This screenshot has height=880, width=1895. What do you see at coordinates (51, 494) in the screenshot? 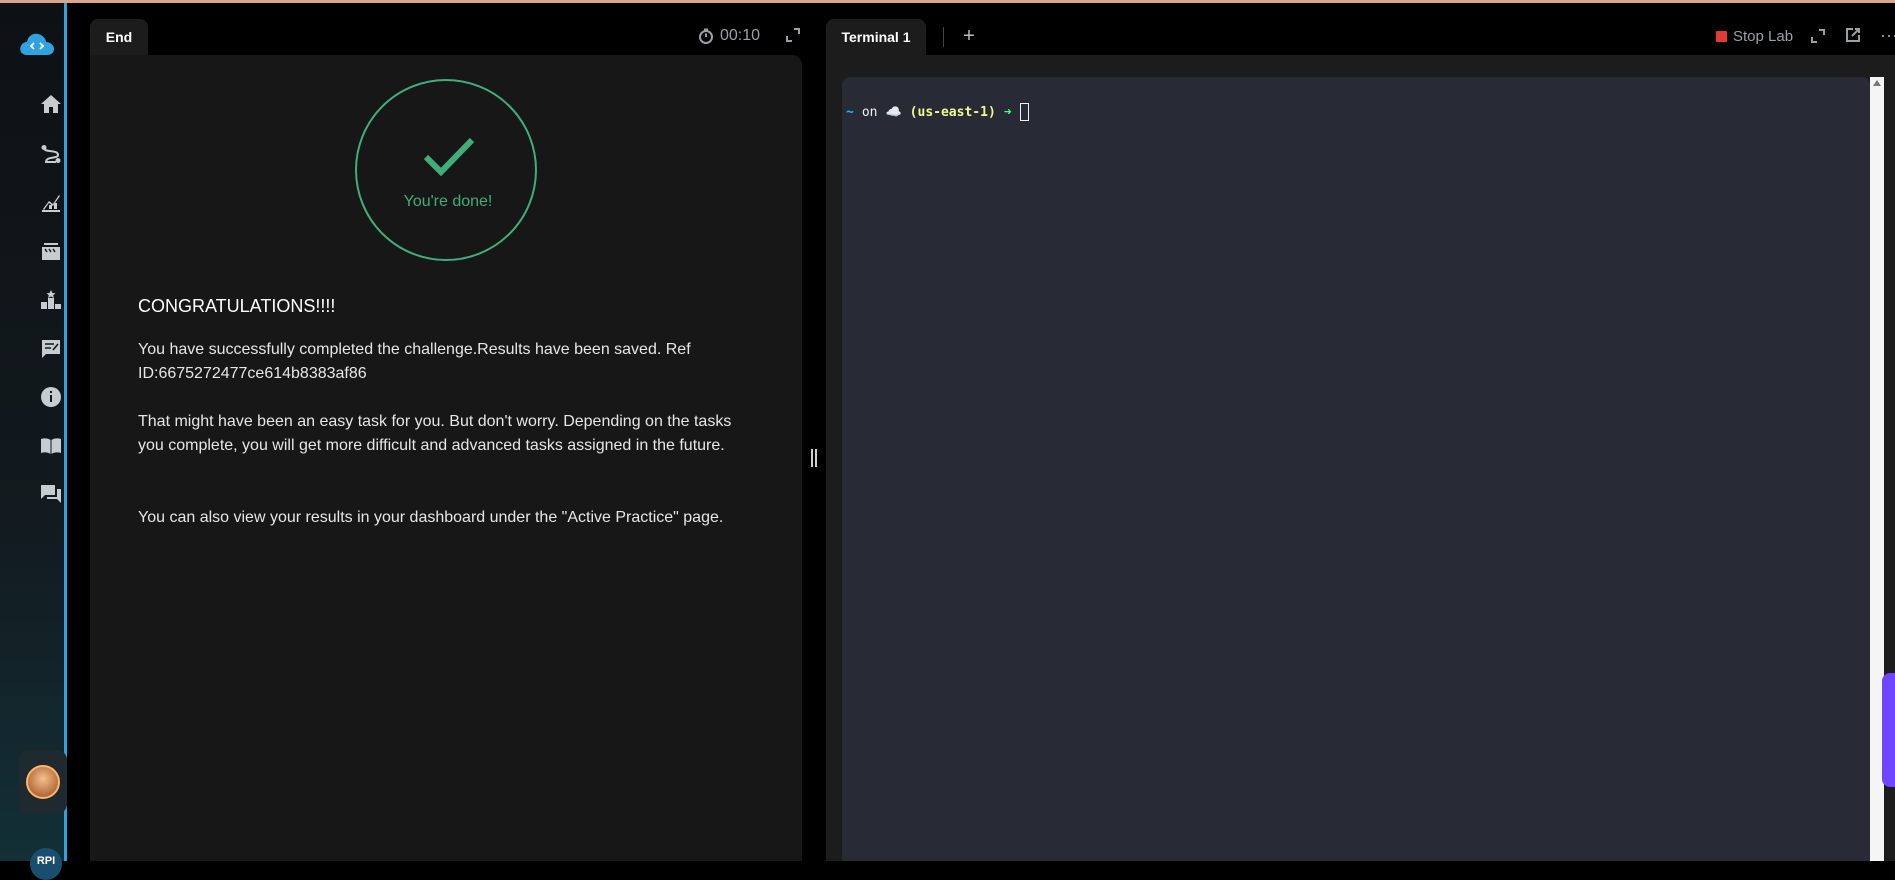
I see `chat-icon` at bounding box center [51, 494].